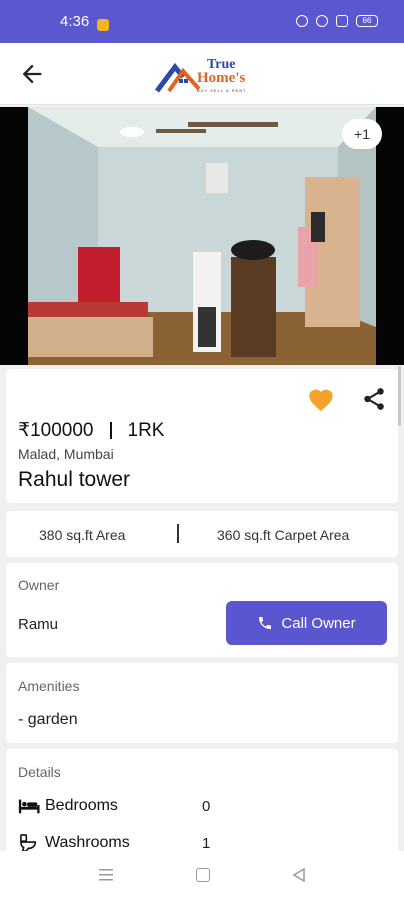 This screenshot has height=900, width=404. What do you see at coordinates (32, 74) in the screenshot?
I see `back-arrow-icon` at bounding box center [32, 74].